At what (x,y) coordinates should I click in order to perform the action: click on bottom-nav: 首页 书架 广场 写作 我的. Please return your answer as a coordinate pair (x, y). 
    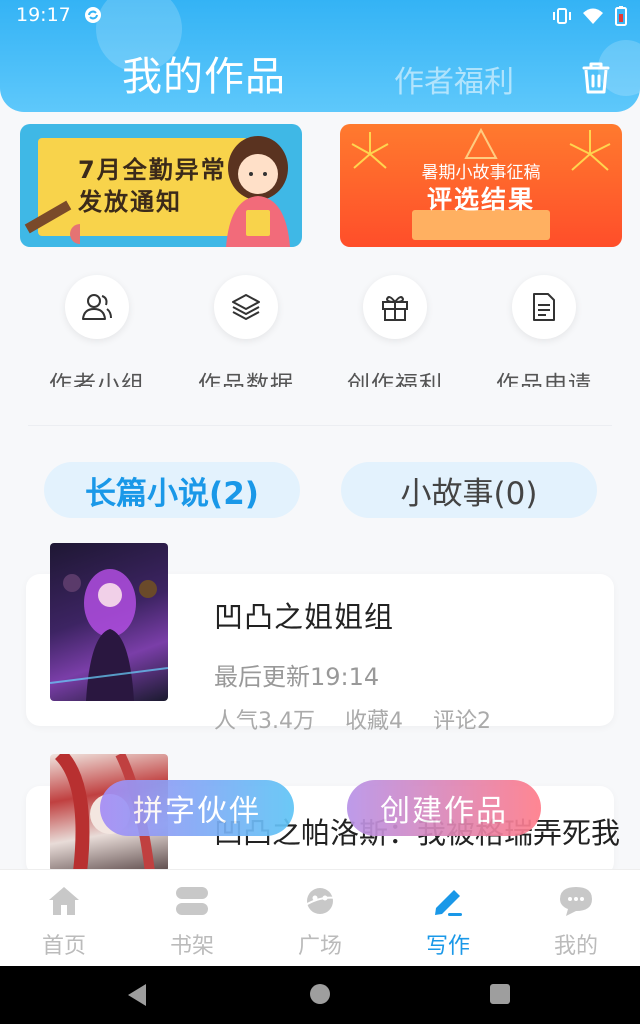
    Looking at the image, I should click on (320, 918).